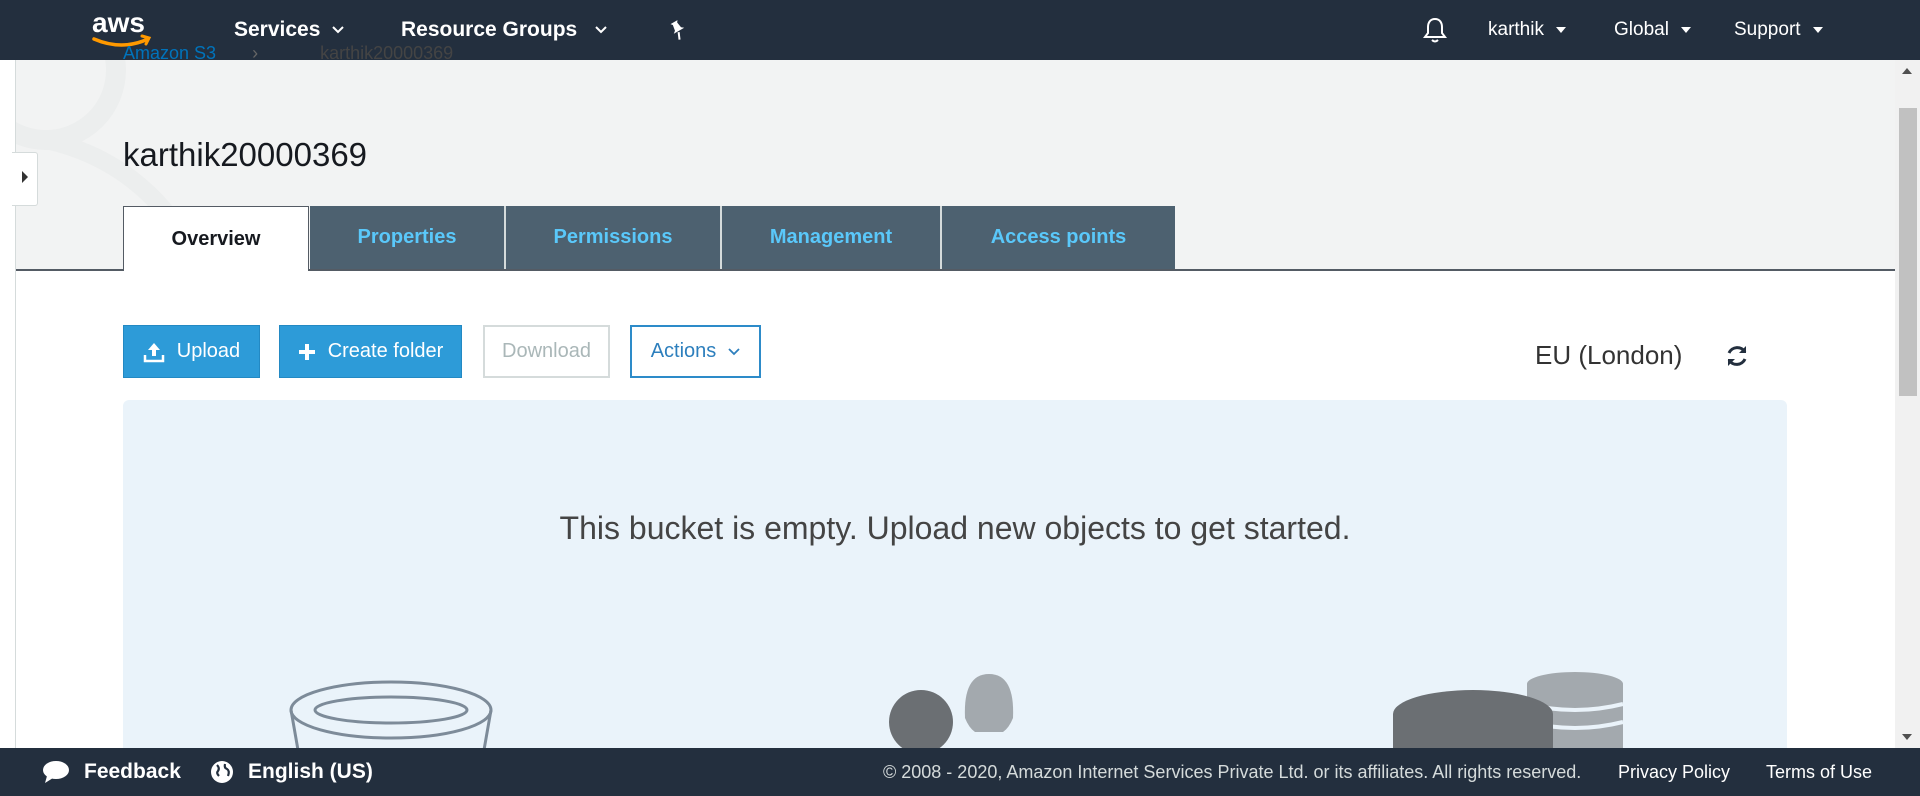 The height and width of the screenshot is (796, 1920). What do you see at coordinates (1819, 772) in the screenshot?
I see `terms-of-use-link: Terms of Use` at bounding box center [1819, 772].